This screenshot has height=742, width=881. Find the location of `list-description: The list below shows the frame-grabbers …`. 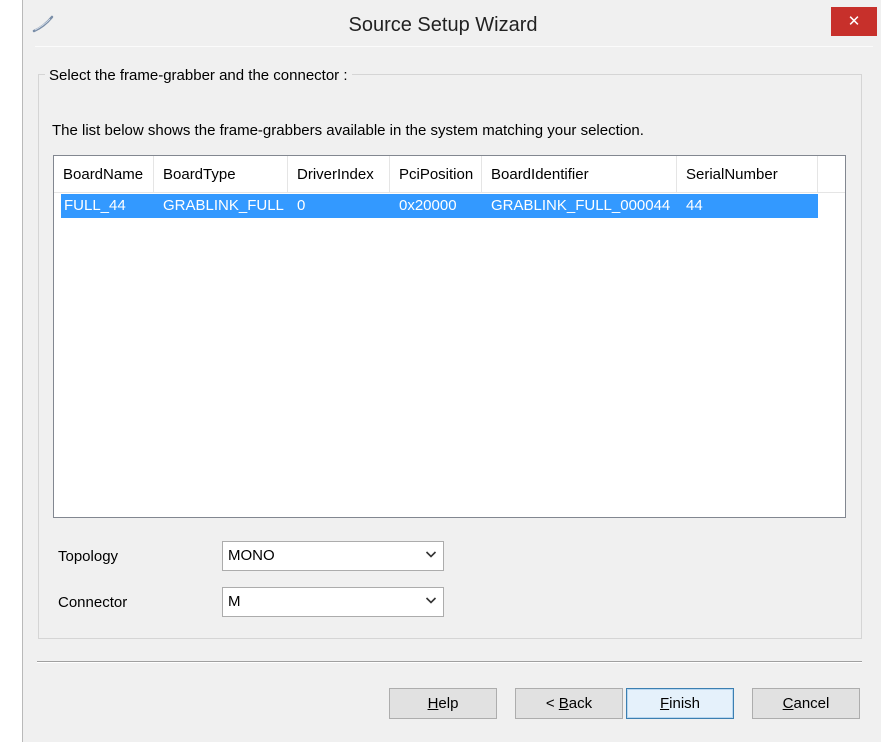

list-description: The list below shows the frame-grabbers … is located at coordinates (348, 130).